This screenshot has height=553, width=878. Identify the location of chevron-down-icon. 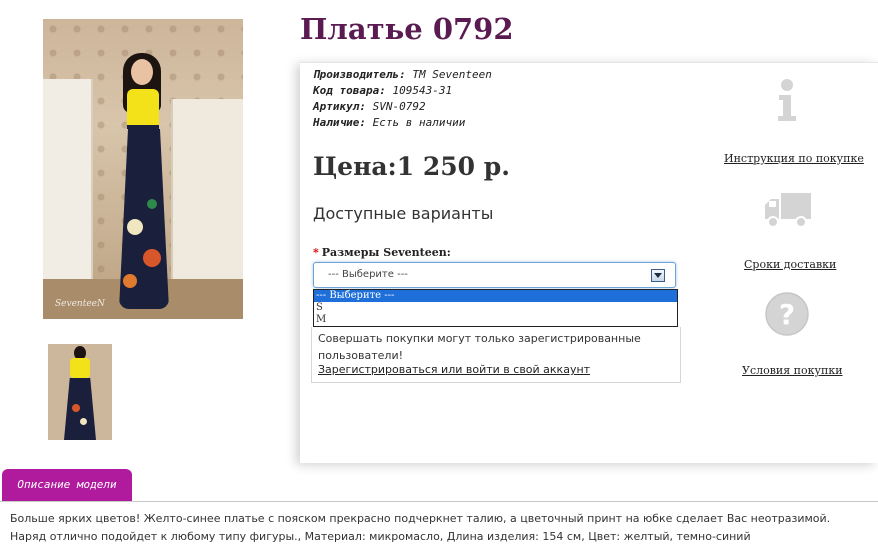
(658, 275).